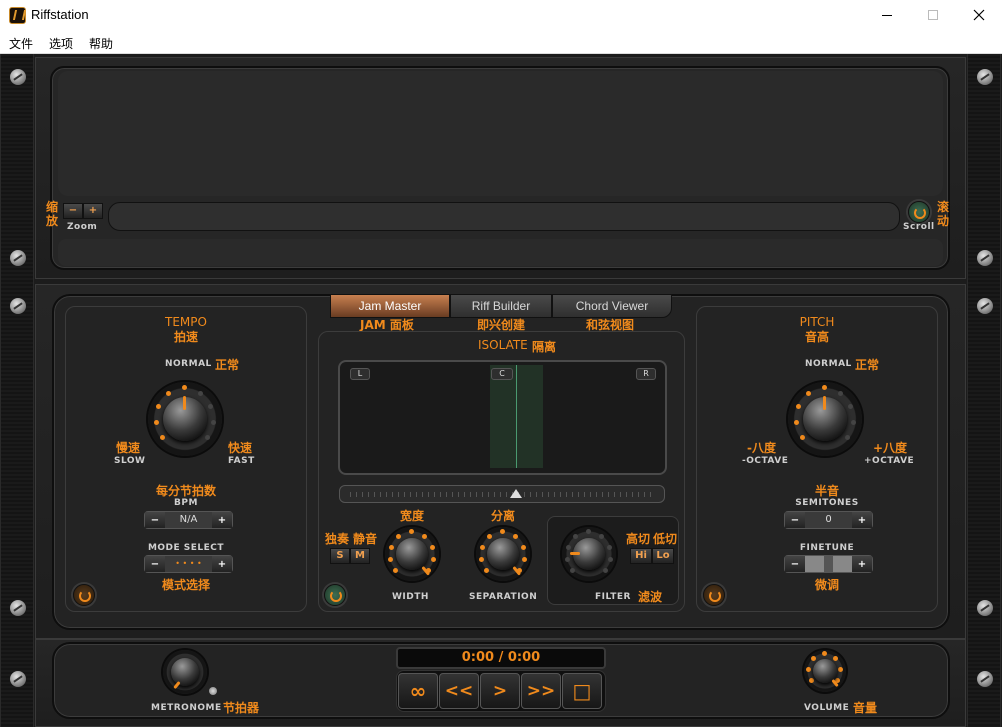  I want to click on tempo-power-button, so click(84, 595).